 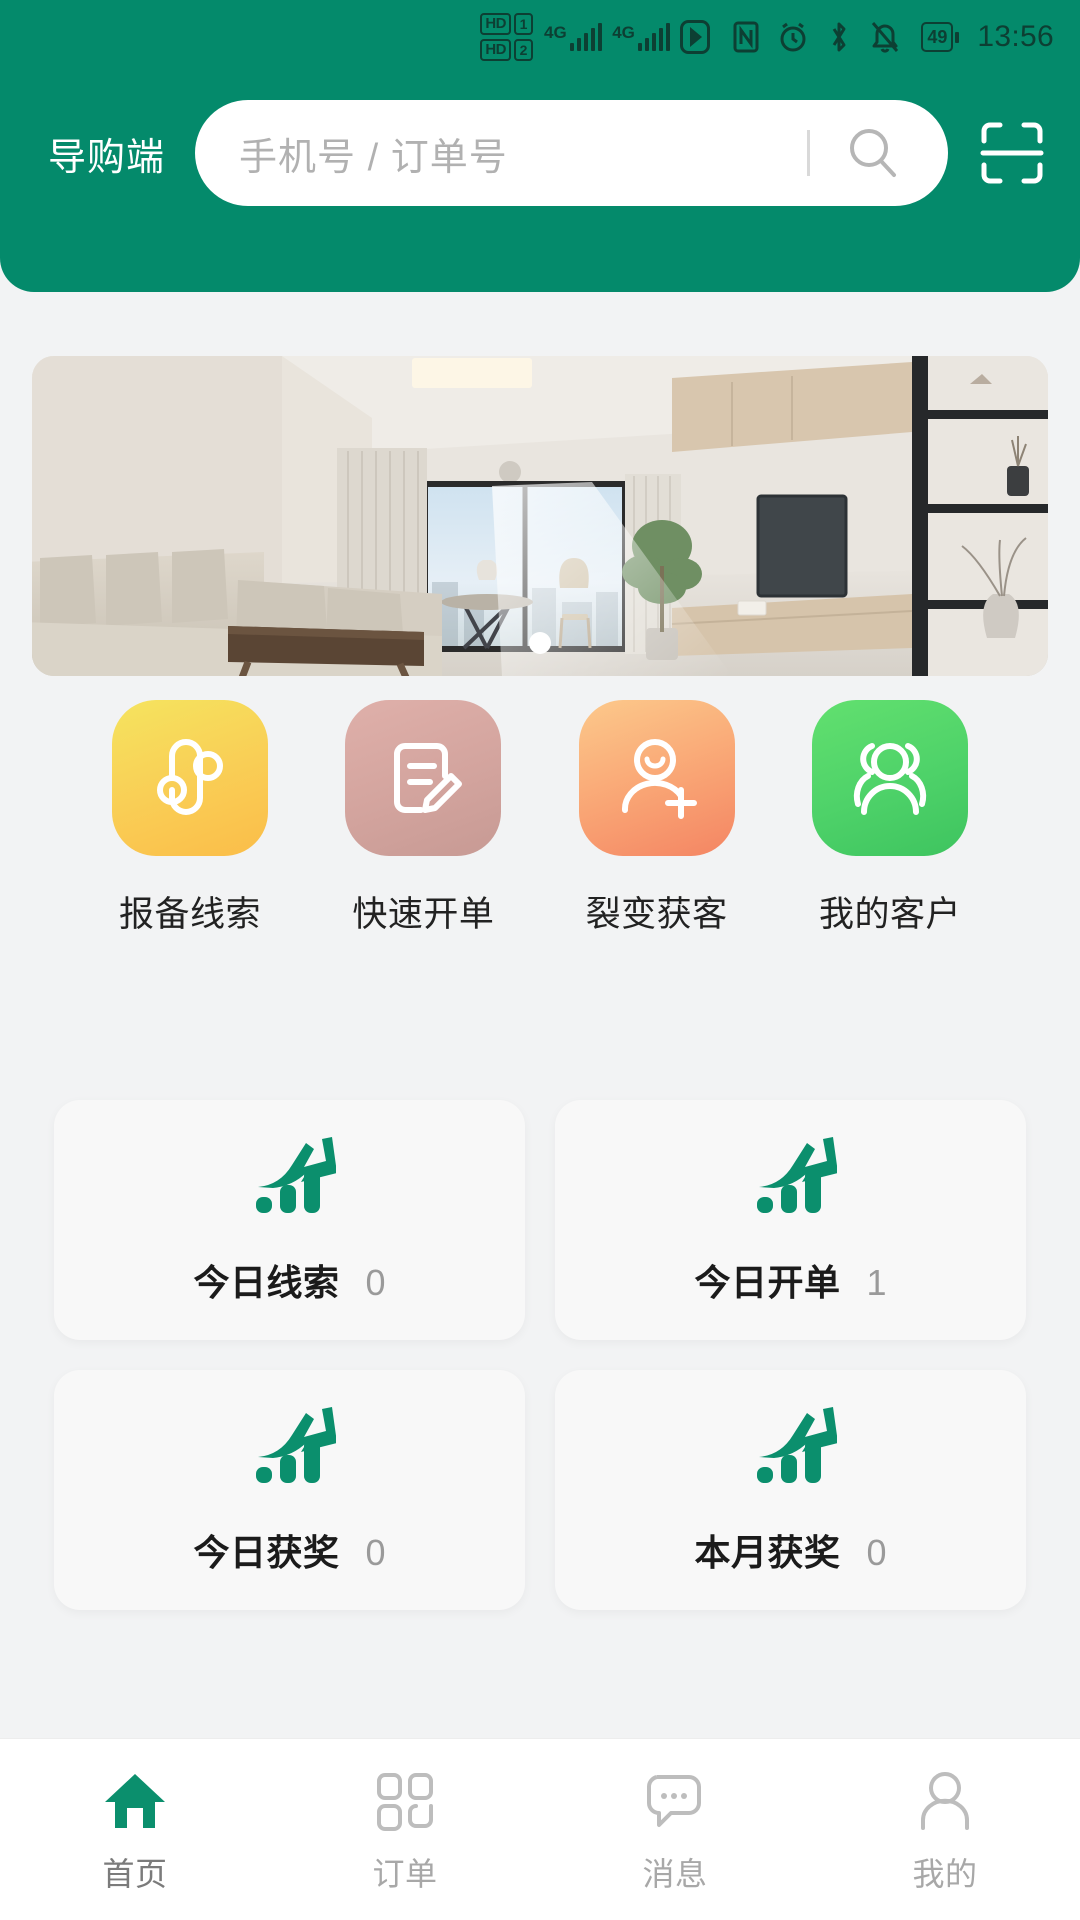 I want to click on nfc-icon, so click(x=746, y=37).